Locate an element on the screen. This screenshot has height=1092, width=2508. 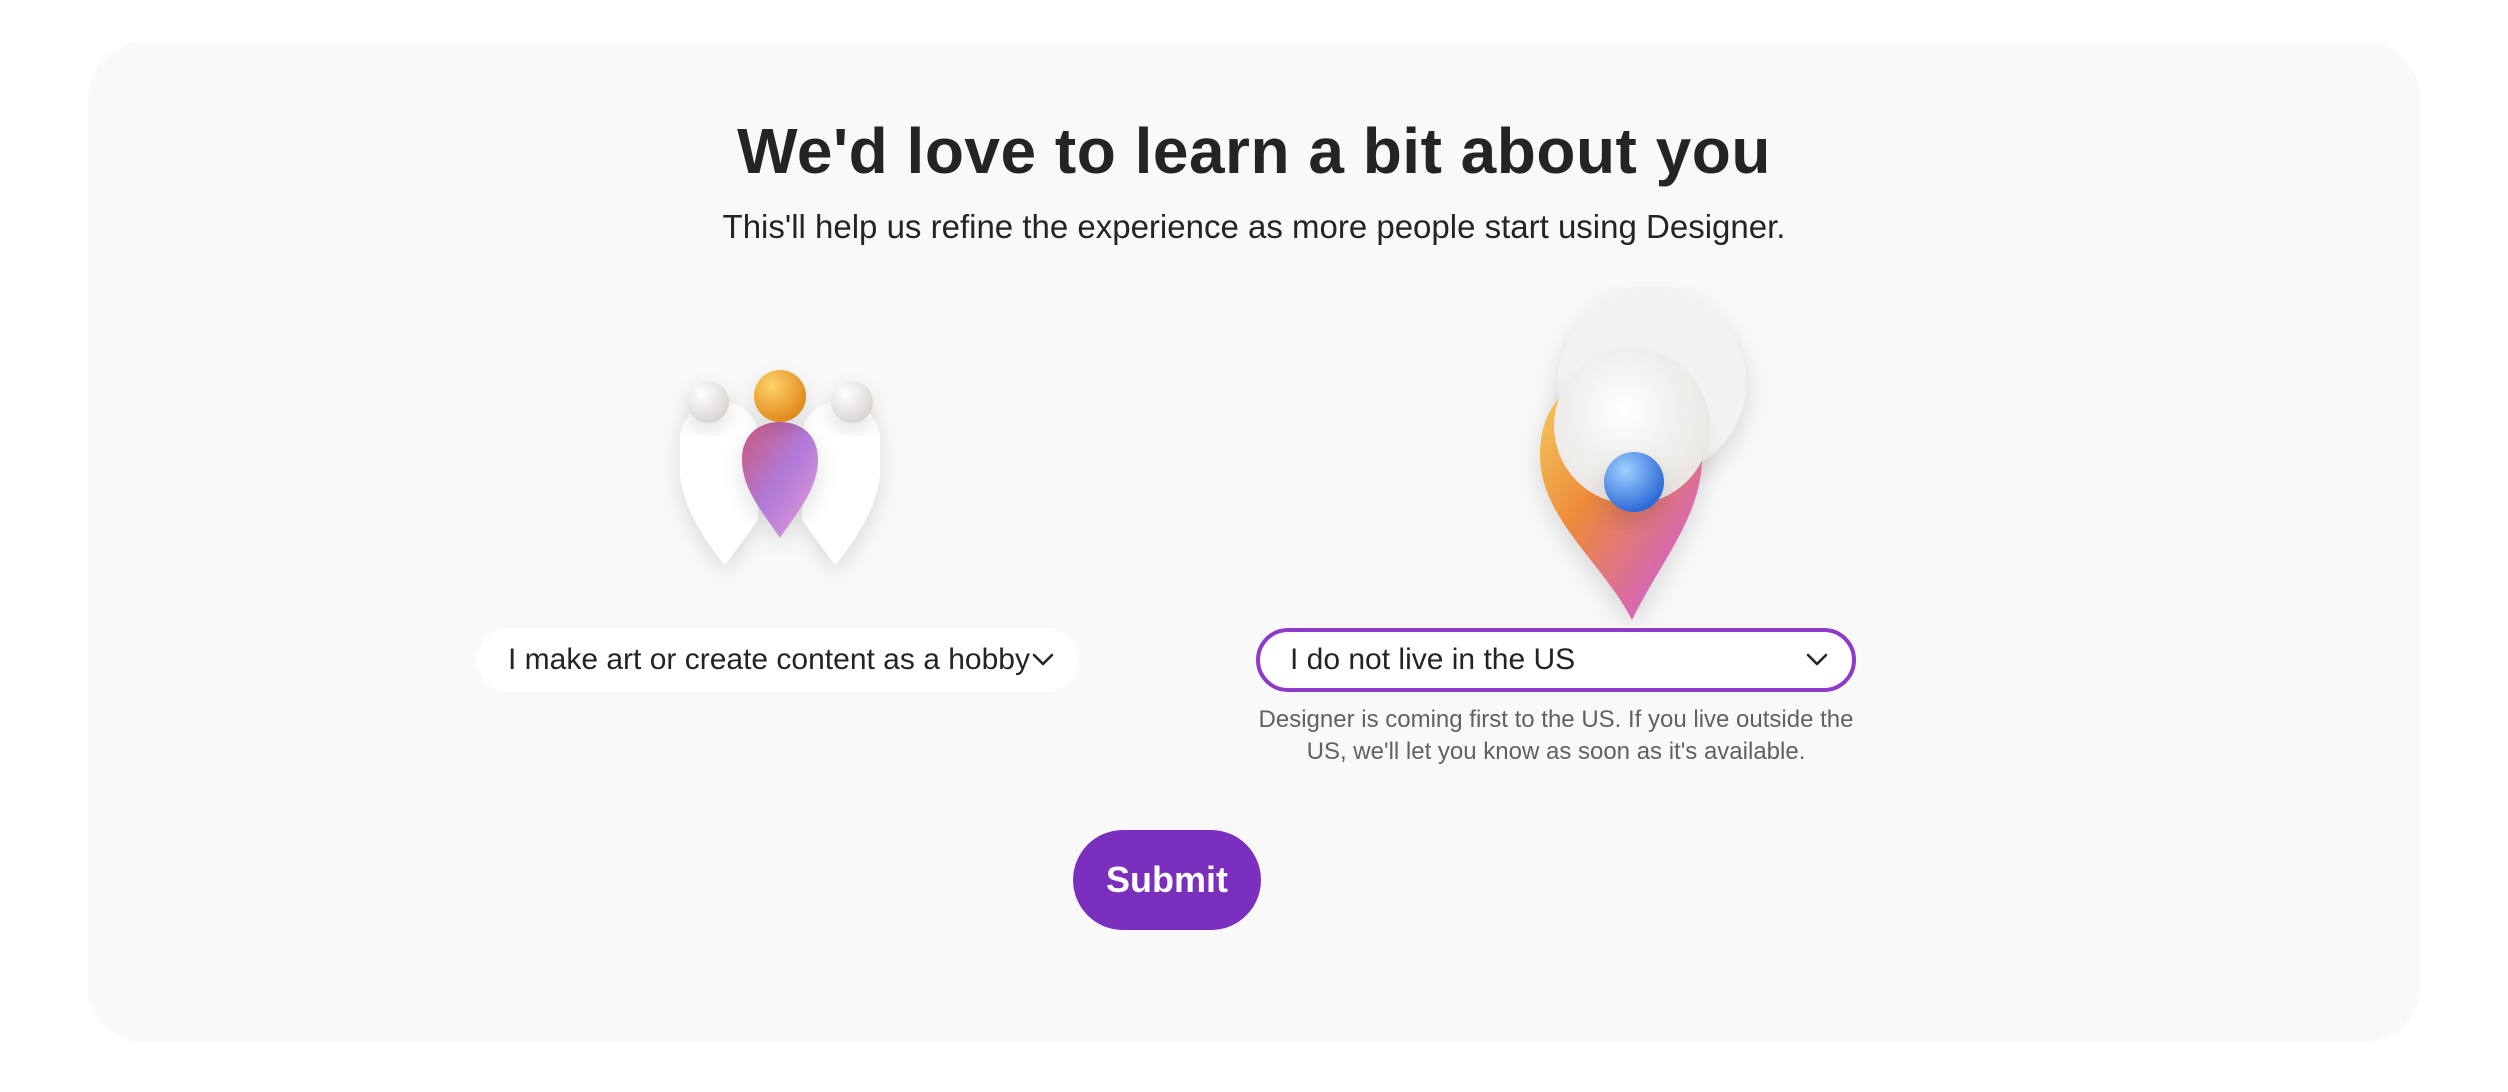
submit-button: Submit is located at coordinates (1167, 880).